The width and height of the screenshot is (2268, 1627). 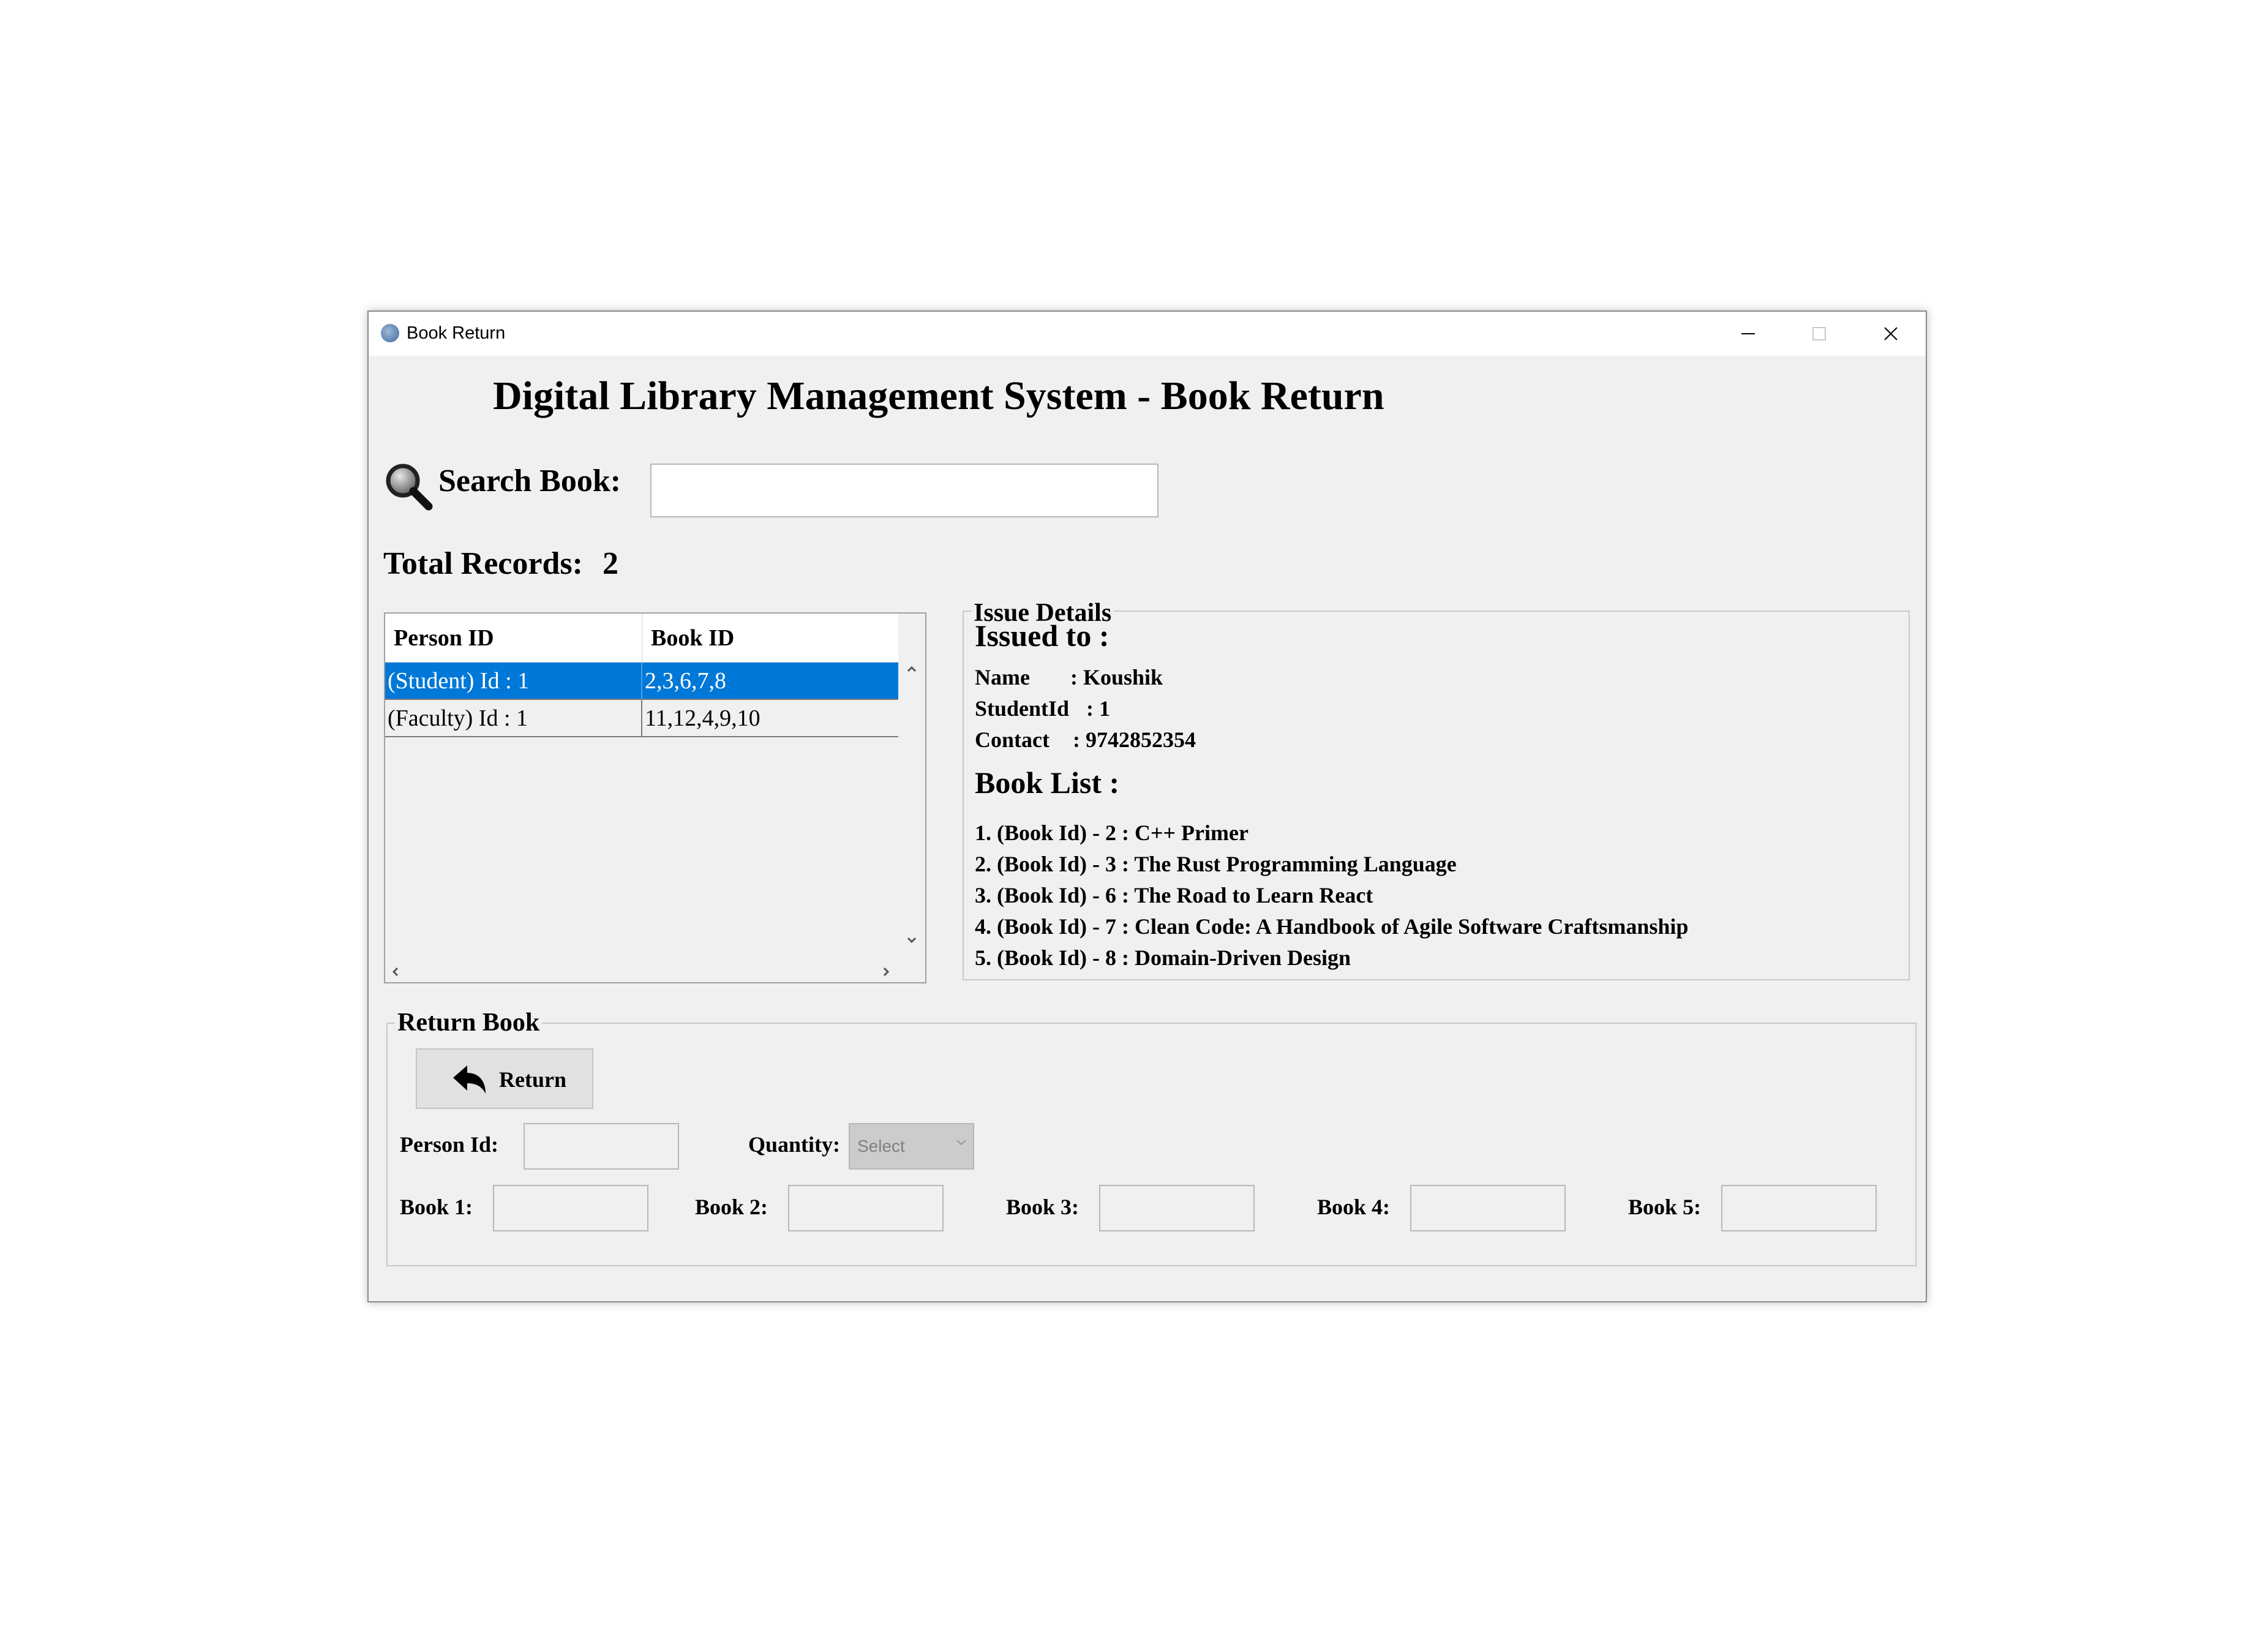 I want to click on book-1-field, so click(x=570, y=1208).